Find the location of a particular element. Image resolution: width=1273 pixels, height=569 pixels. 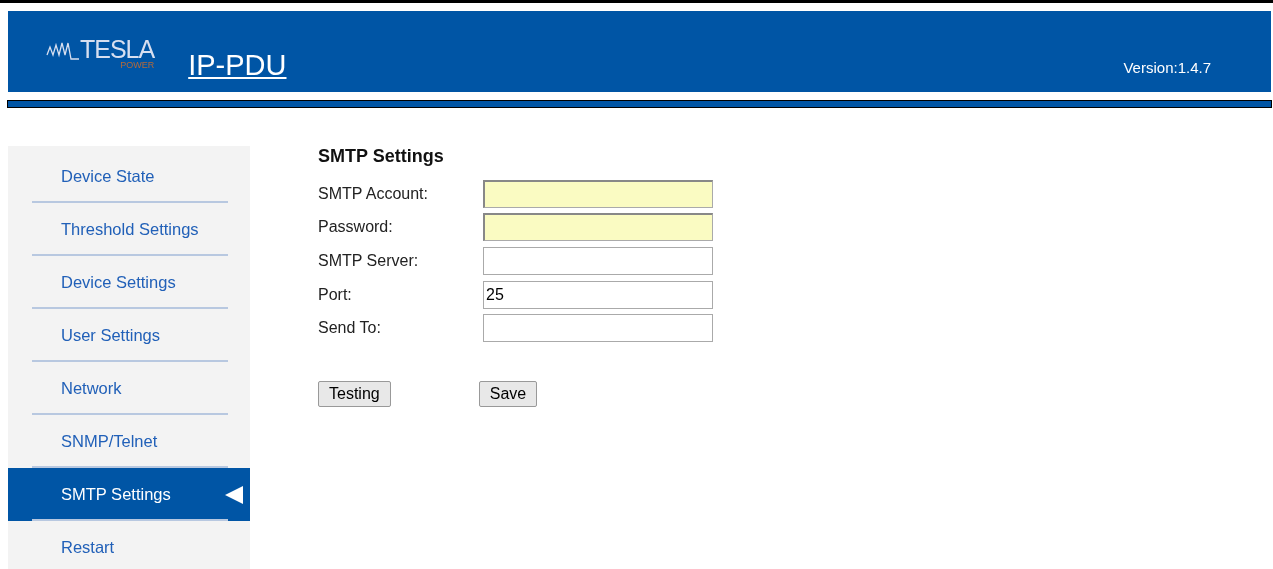

sidebar-item: Network is located at coordinates (129, 388).